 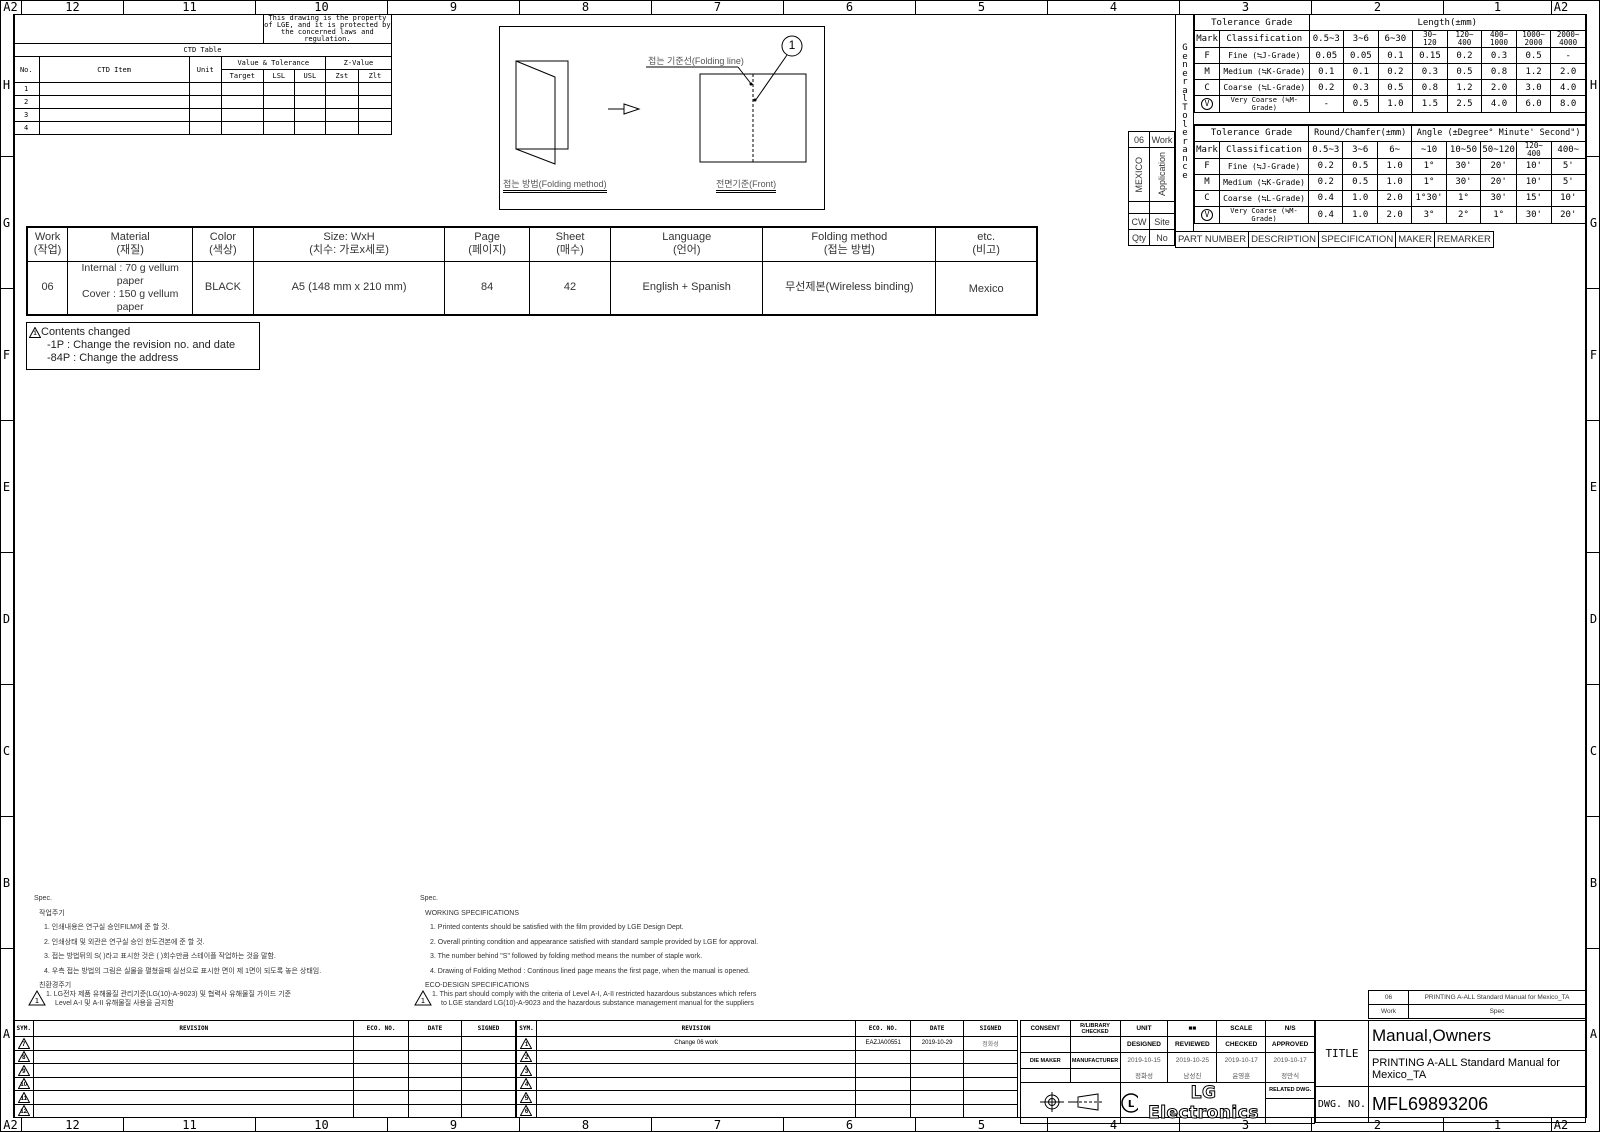 I want to click on range-header: 50~120, so click(x=1499, y=149).